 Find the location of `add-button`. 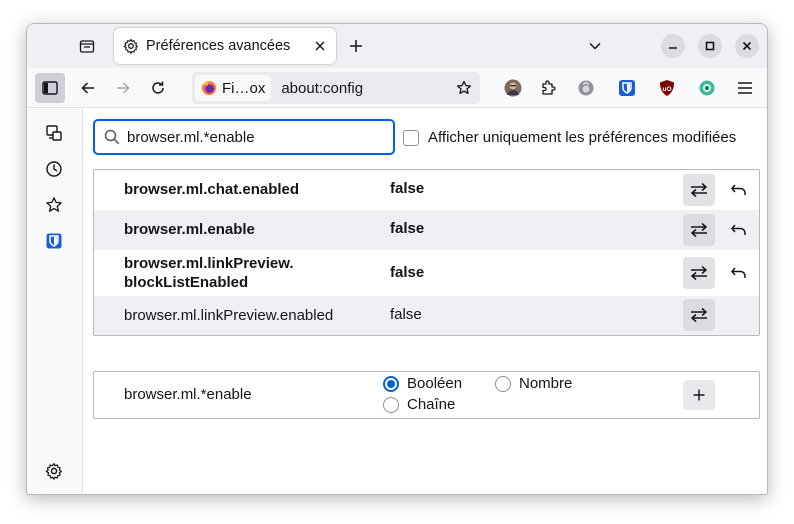

add-button is located at coordinates (699, 395).